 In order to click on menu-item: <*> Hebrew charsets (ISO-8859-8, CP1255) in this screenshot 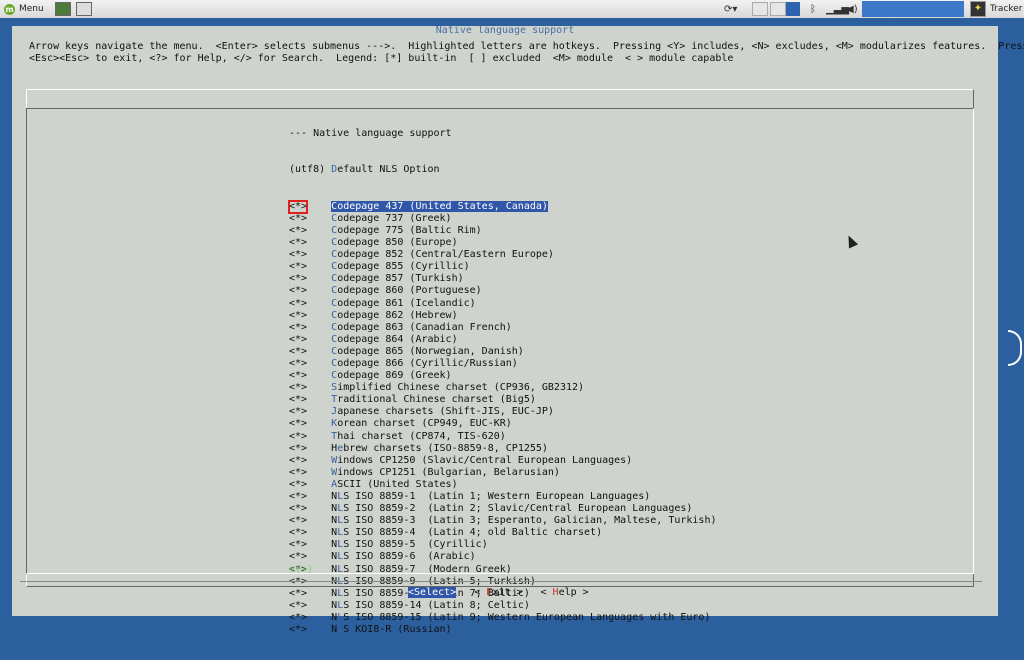, I will do `click(503, 449)`.